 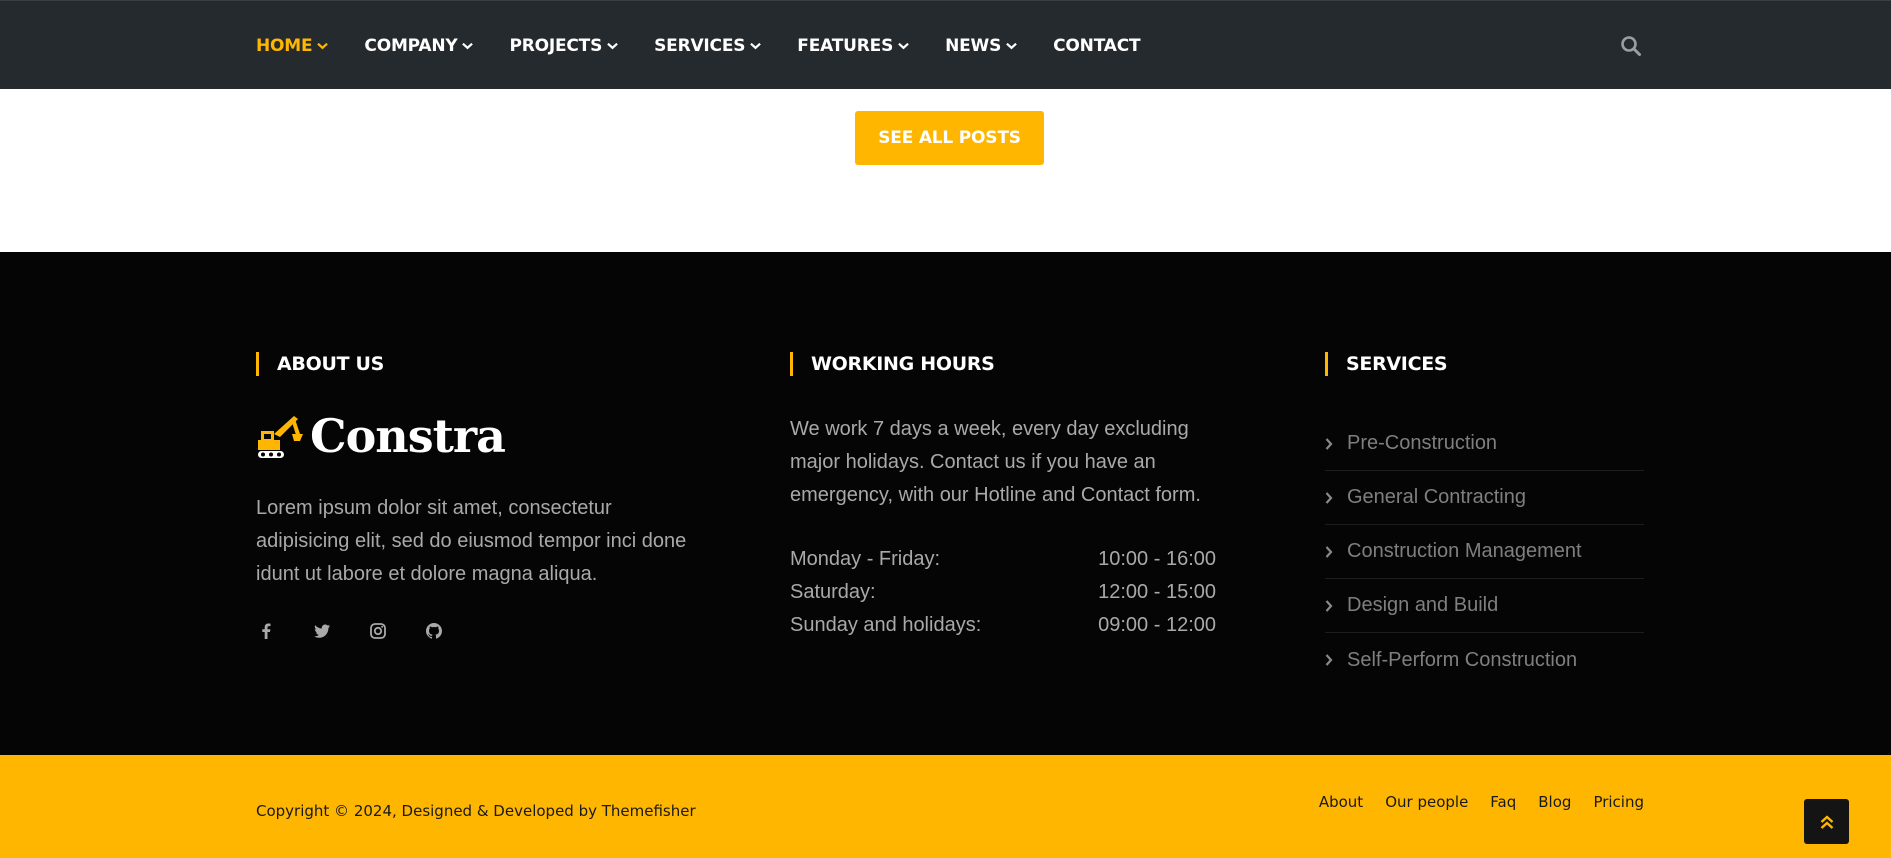 I want to click on nav-item-label: FEATURES, so click(x=845, y=45).